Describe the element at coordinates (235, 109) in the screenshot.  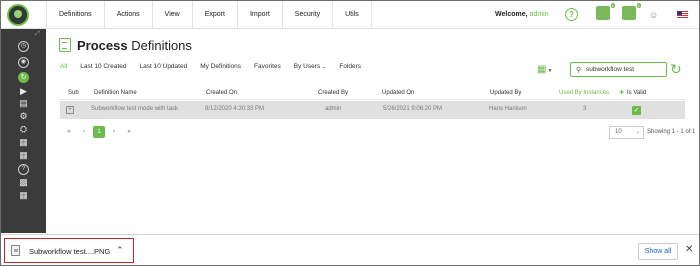
I see `cell-created-on: 8/12/2020 4:30:33 PM` at that location.